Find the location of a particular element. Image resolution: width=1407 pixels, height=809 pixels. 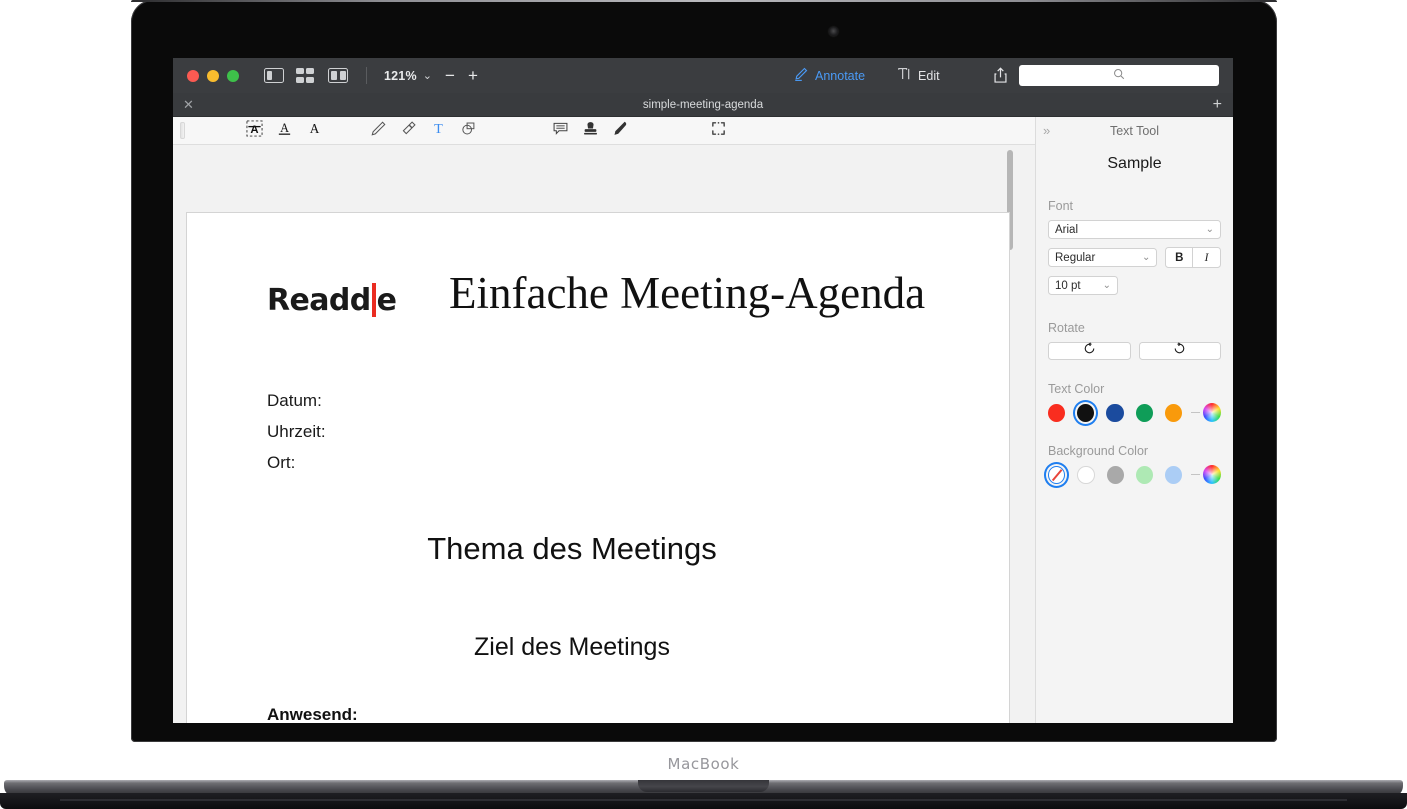

strikethrough-text-button: A is located at coordinates (314, 131).